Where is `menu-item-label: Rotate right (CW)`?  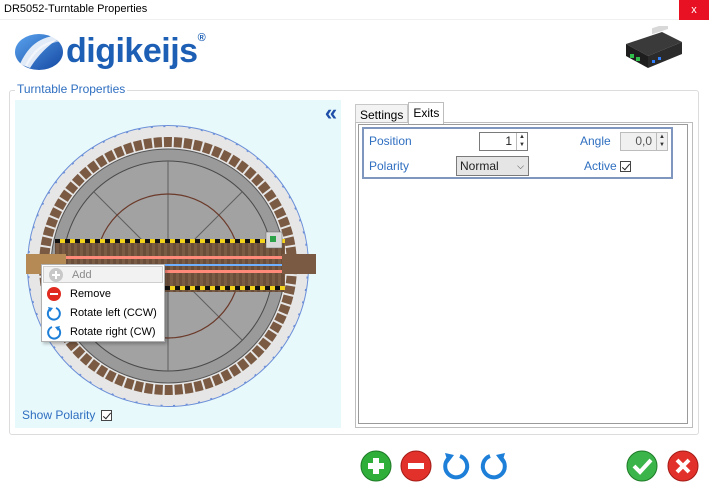 menu-item-label: Rotate right (CW) is located at coordinates (113, 331).